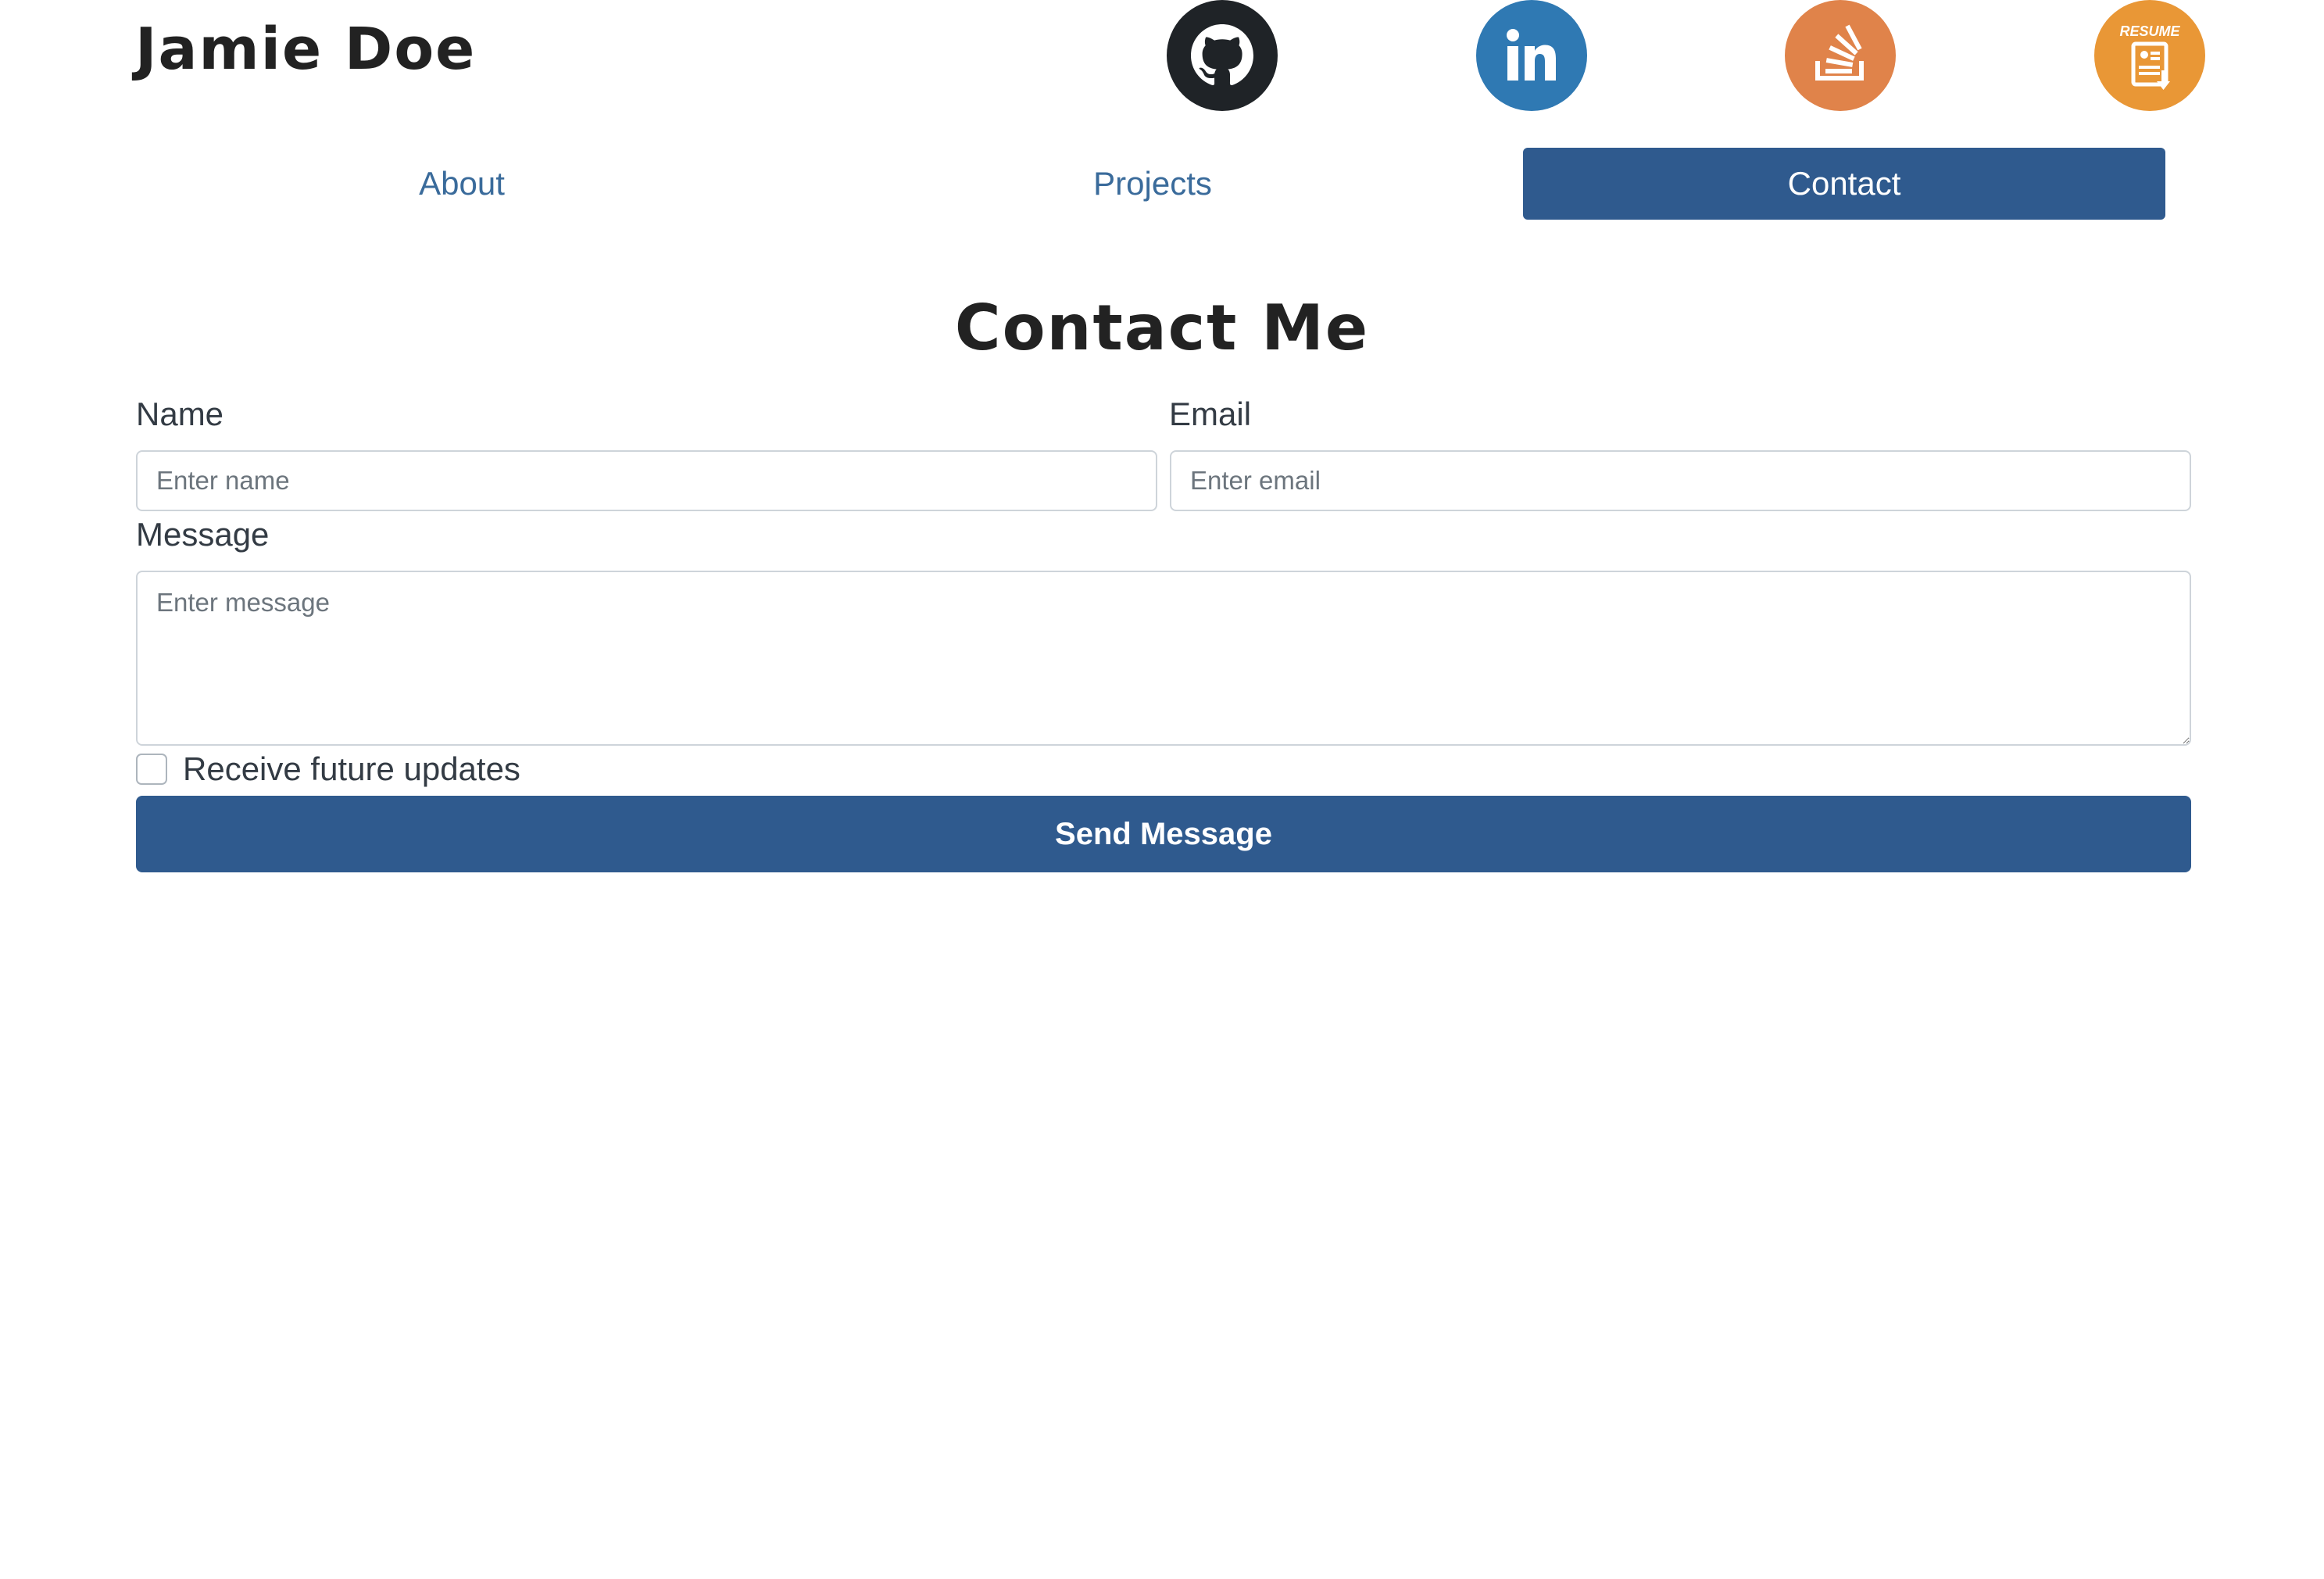  What do you see at coordinates (305, 49) in the screenshot?
I see `site-brand: Jamie Doe` at bounding box center [305, 49].